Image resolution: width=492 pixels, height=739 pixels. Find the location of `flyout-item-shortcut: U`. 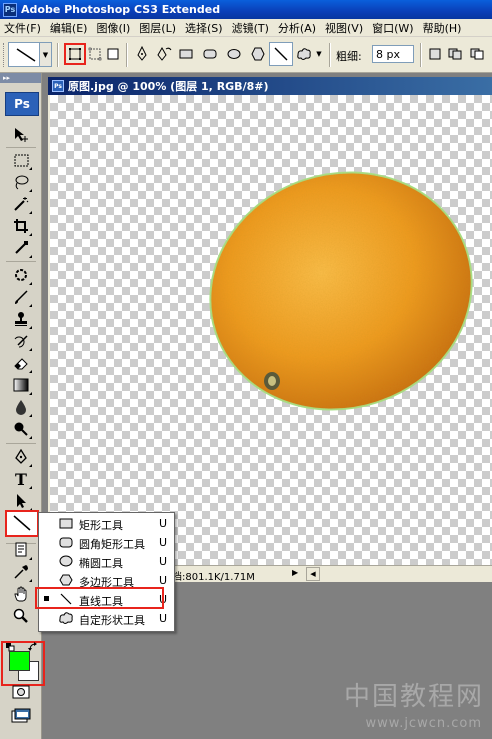

flyout-item-shortcut: U is located at coordinates (163, 580).